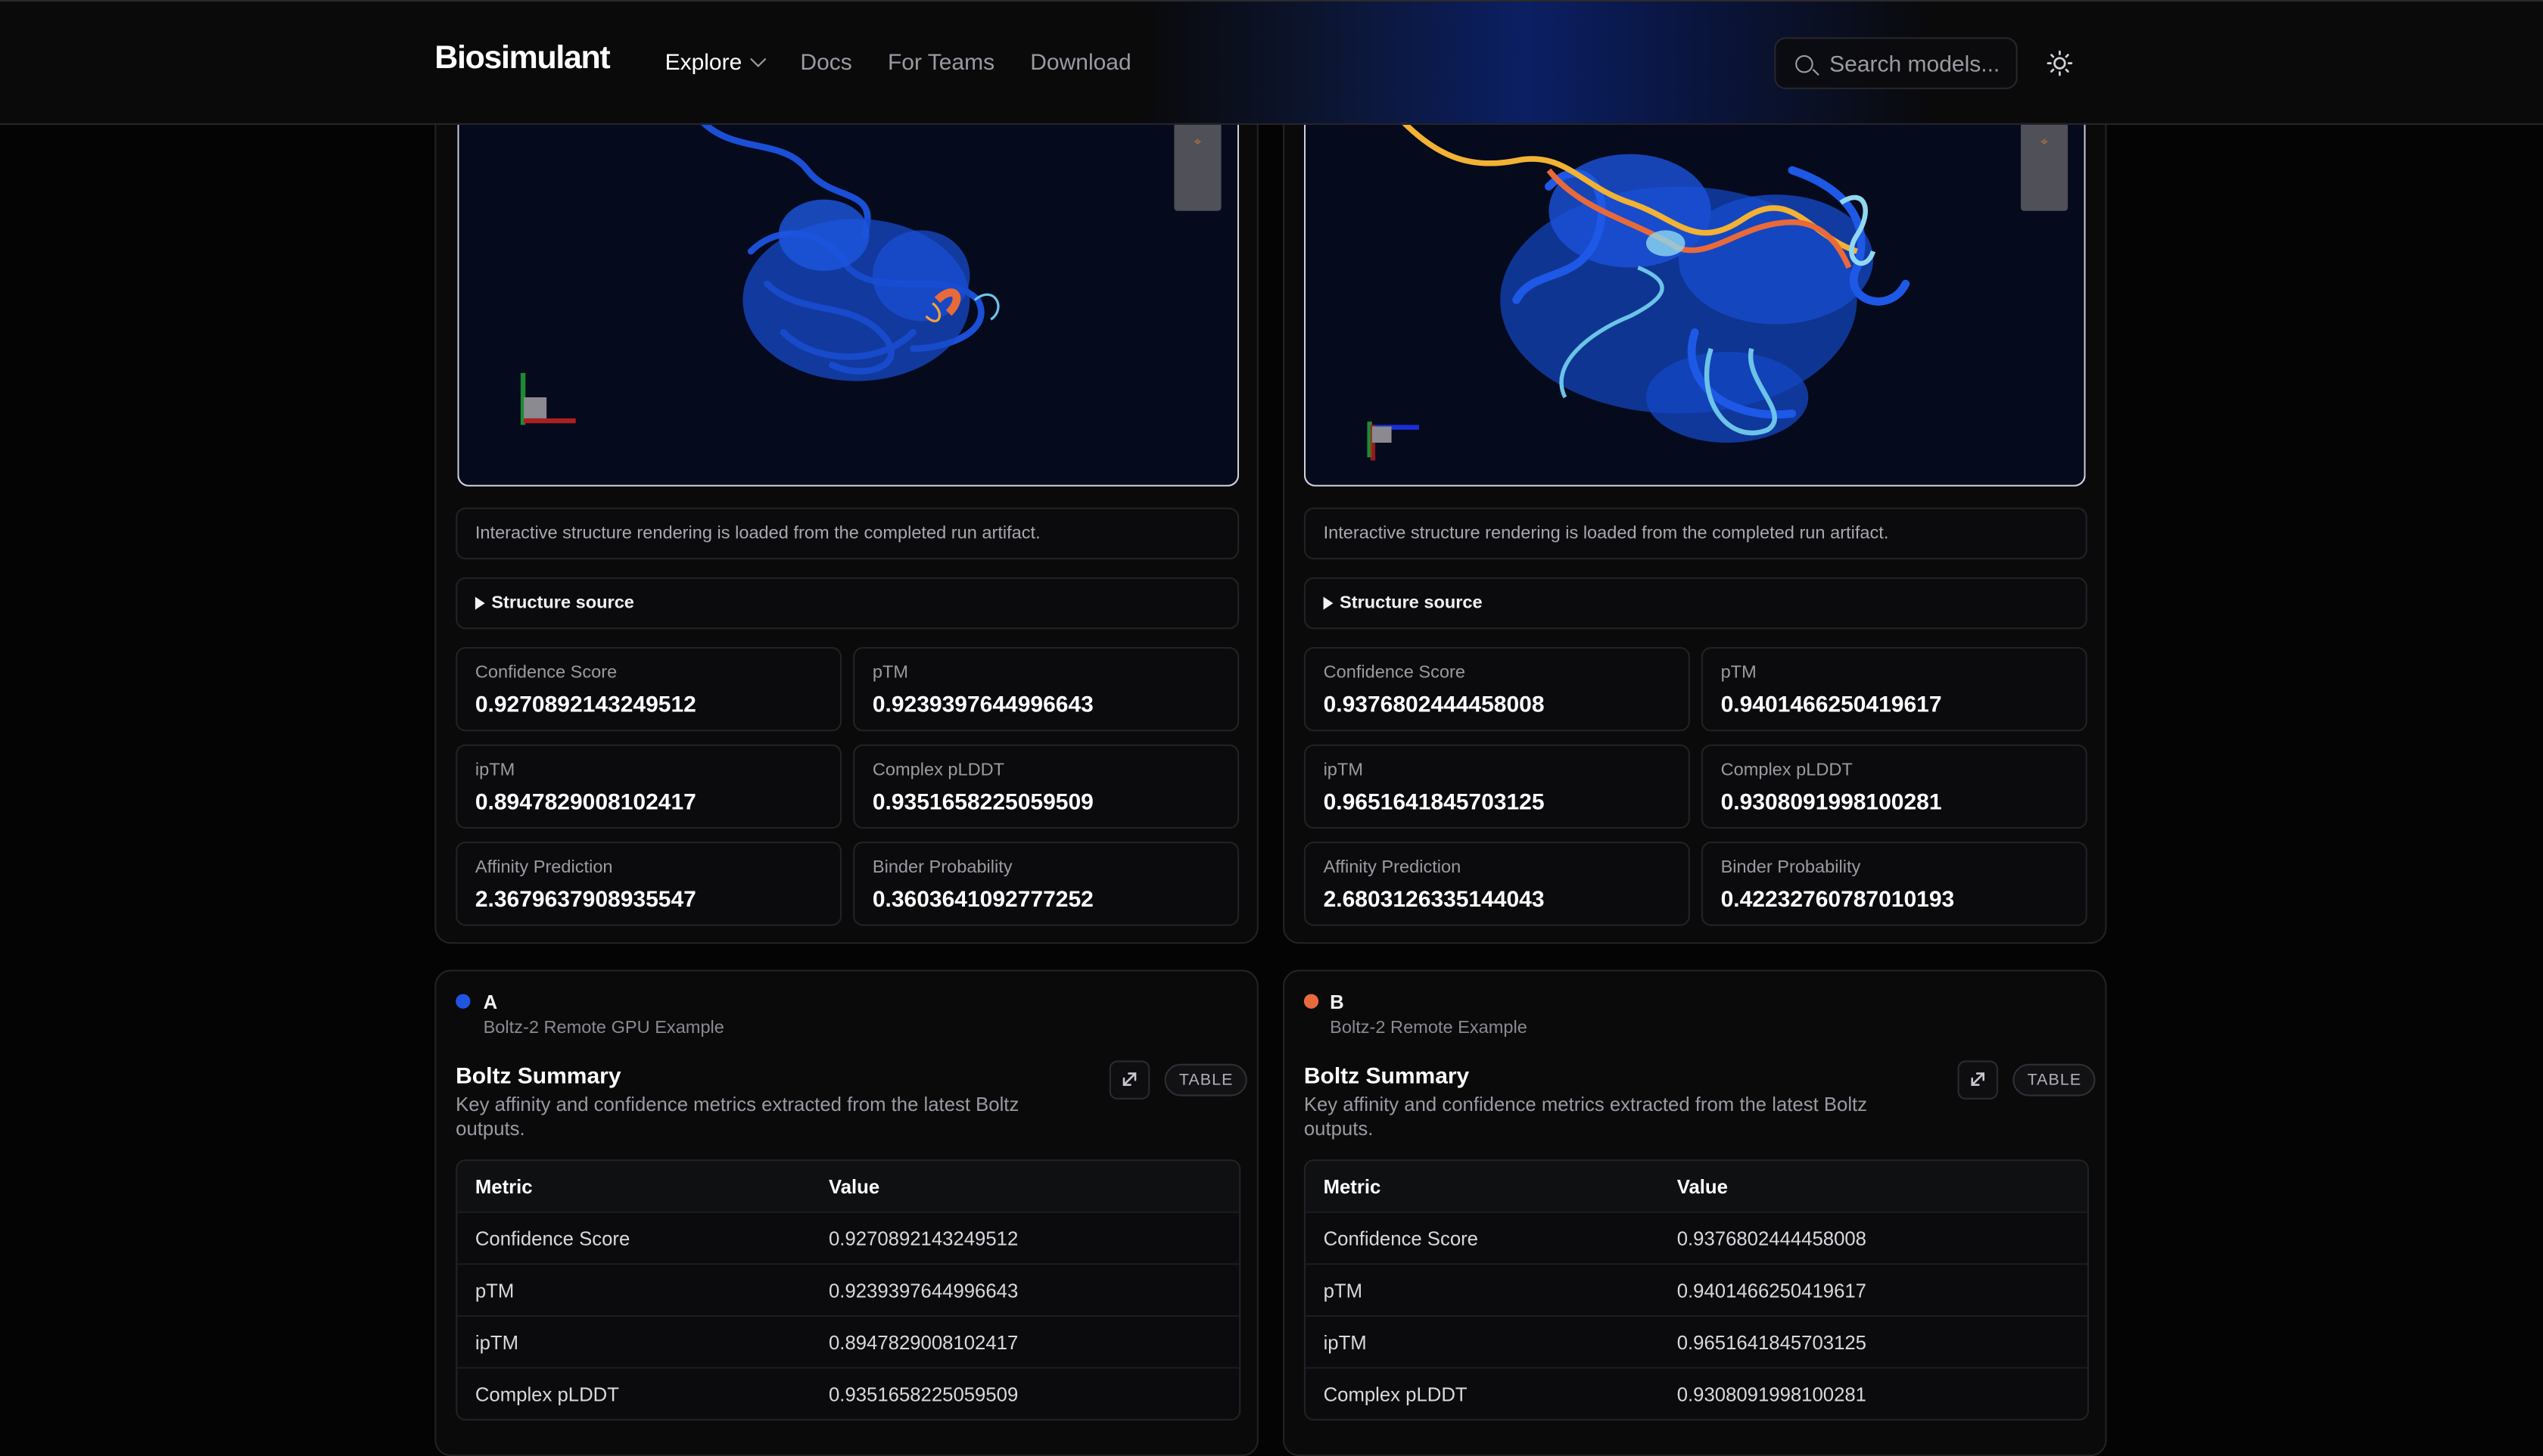 Image resolution: width=2543 pixels, height=1456 pixels. What do you see at coordinates (1328, 603) in the screenshot?
I see `disclosure-triangle-icon` at bounding box center [1328, 603].